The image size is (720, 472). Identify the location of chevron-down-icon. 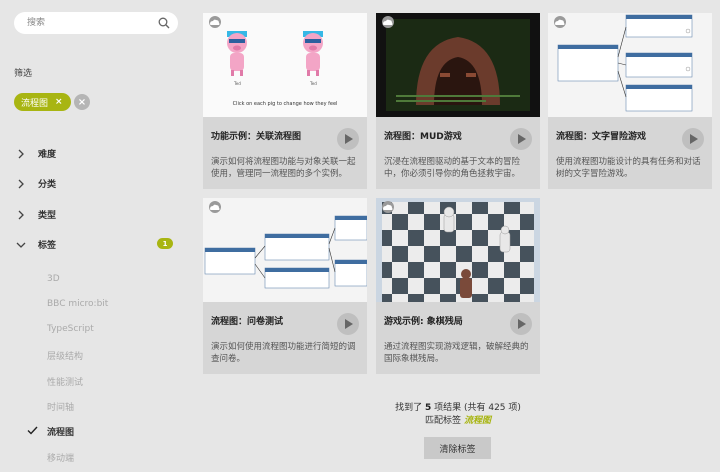
(21, 245).